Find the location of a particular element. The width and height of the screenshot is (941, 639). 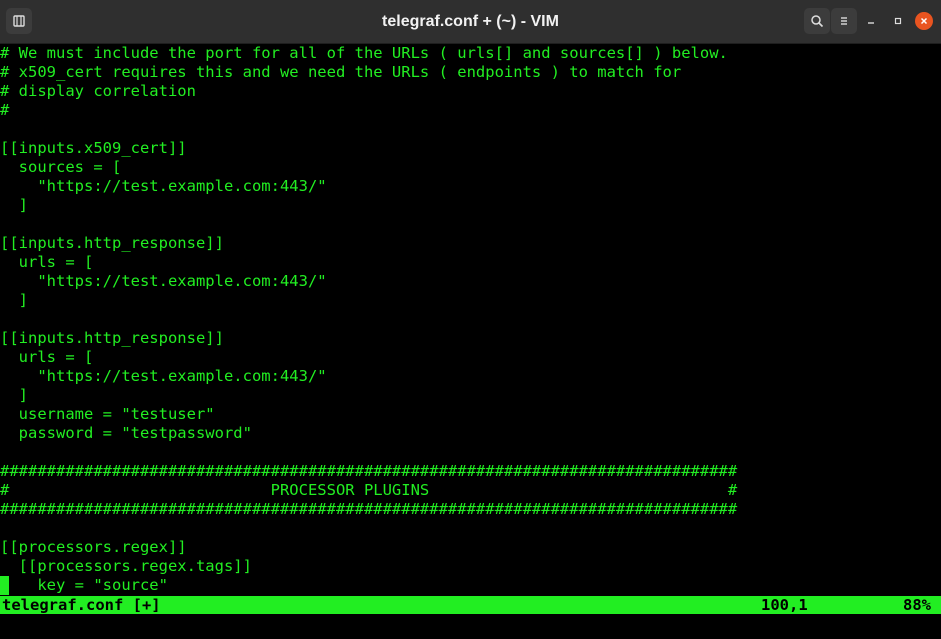

editor-line: key = "source" is located at coordinates (84, 585).